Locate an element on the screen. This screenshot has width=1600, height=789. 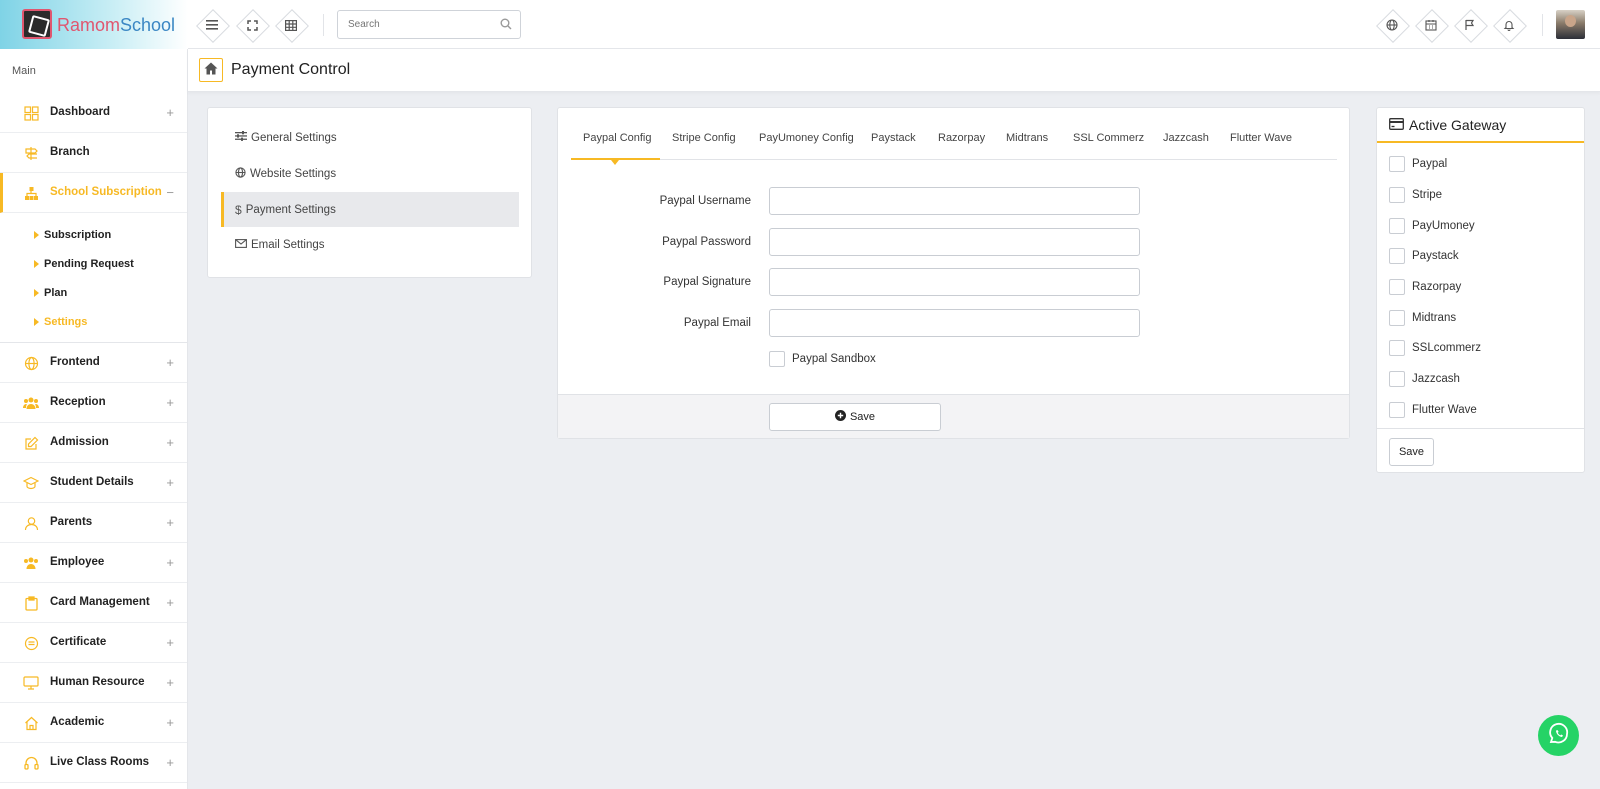
menu-toggle-button is located at coordinates (212, 25).